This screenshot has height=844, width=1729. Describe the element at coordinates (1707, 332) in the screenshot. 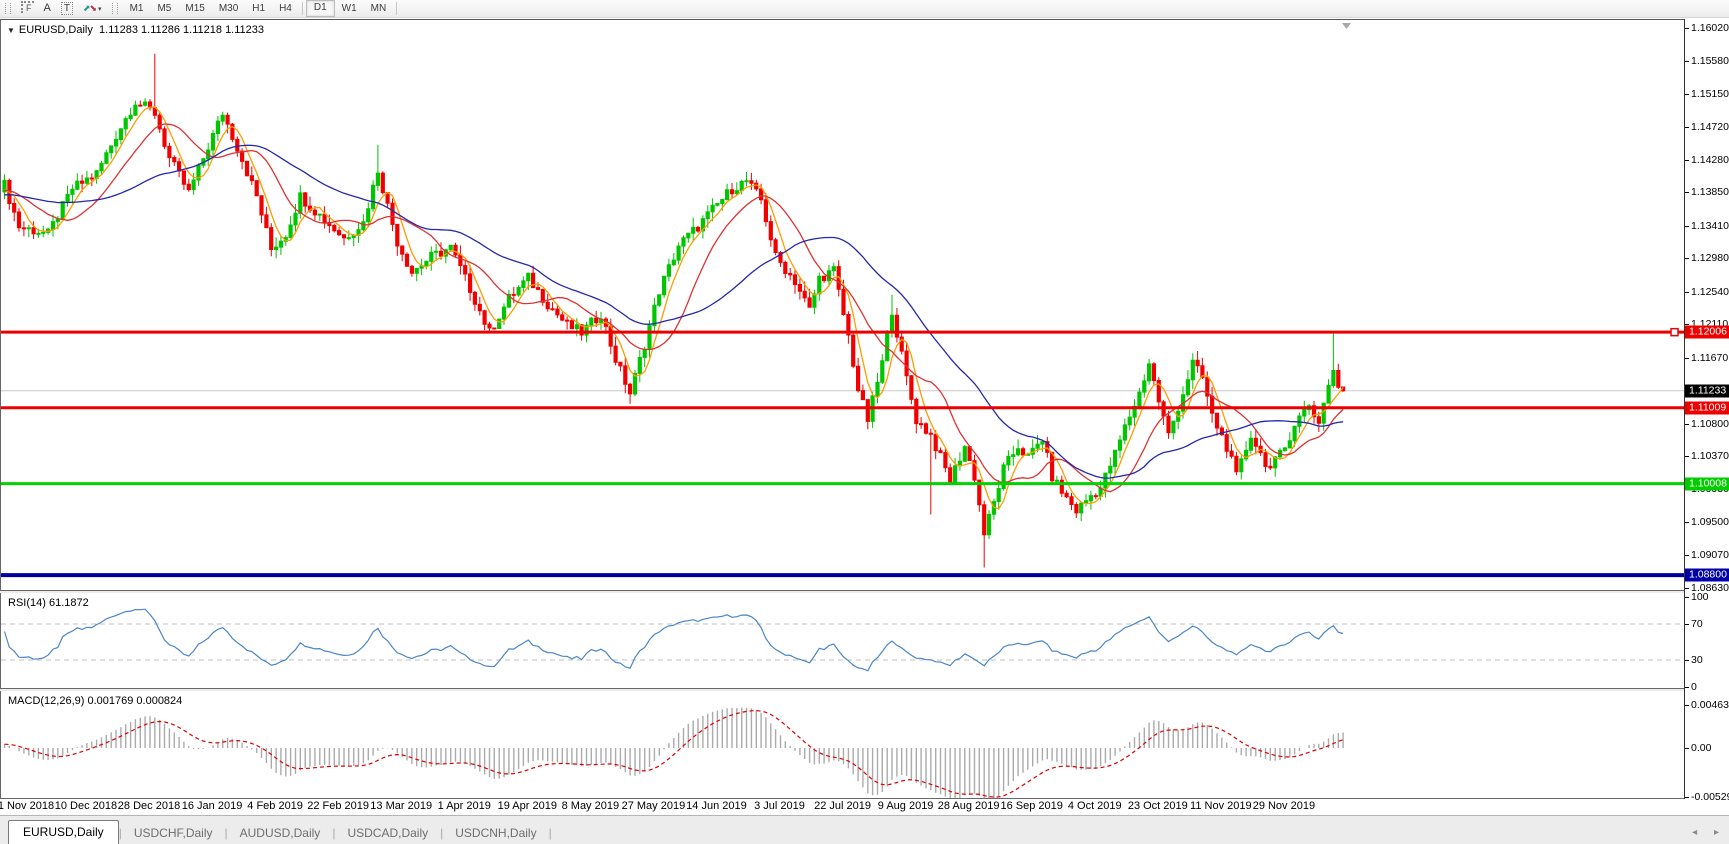

I see `resistance-upper-badge: 1.12006` at that location.